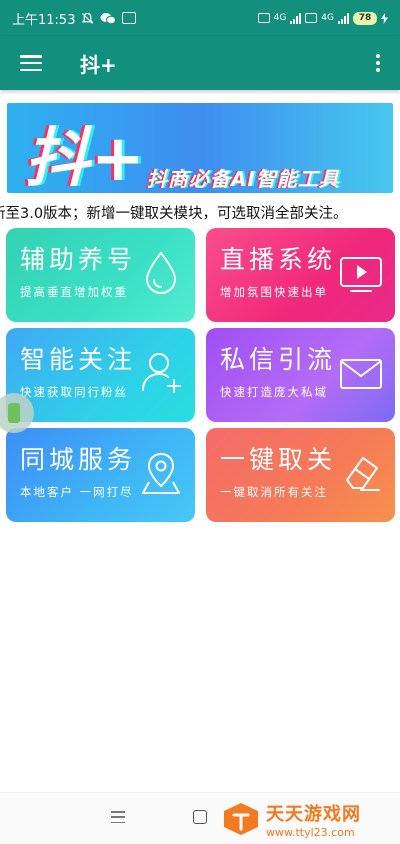  Describe the element at coordinates (161, 273) in the screenshot. I see `drop-icon` at that location.